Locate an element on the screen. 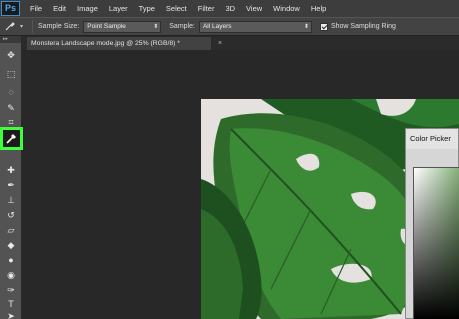 The height and width of the screenshot is (319, 459). show-sampling-ring-checkbox is located at coordinates (323, 26).